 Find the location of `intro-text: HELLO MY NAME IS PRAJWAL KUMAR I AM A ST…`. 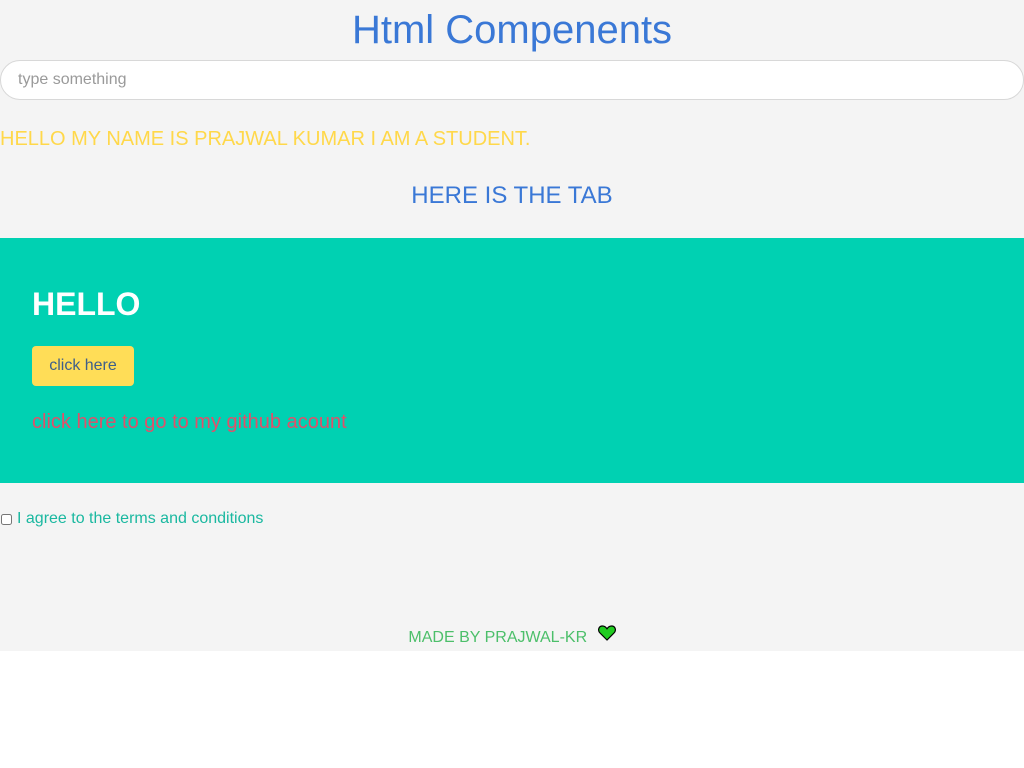

intro-text: HELLO MY NAME IS PRAJWAL KUMAR I AM A ST… is located at coordinates (265, 139).